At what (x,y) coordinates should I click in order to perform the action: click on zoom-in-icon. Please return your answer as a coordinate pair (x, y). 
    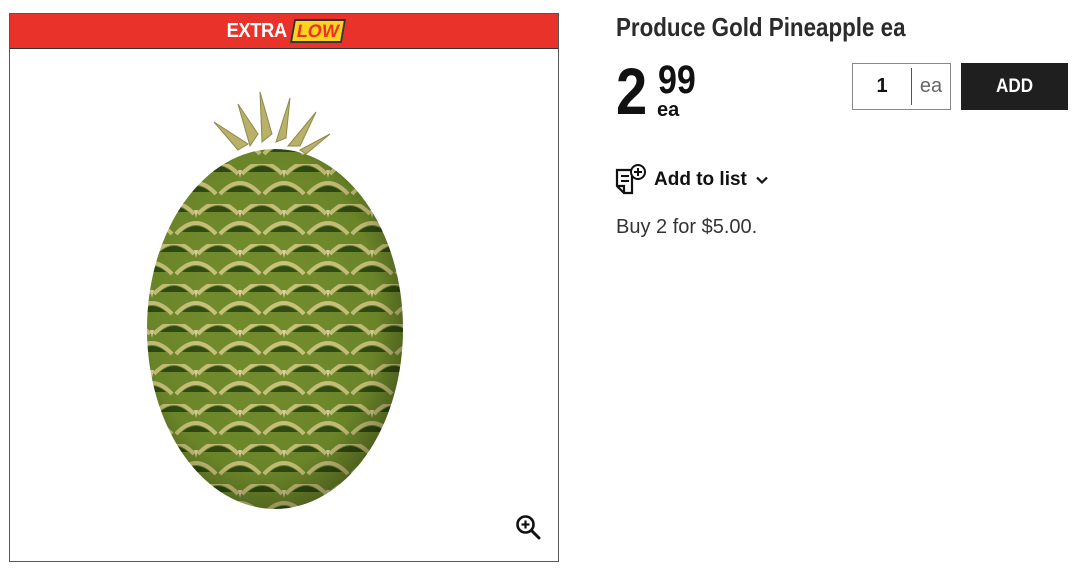
    Looking at the image, I should click on (528, 527).